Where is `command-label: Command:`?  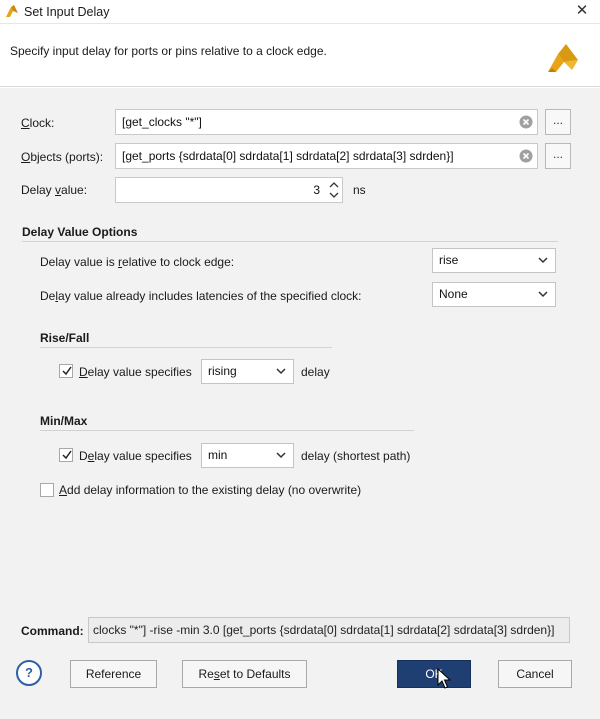 command-label: Command: is located at coordinates (52, 631).